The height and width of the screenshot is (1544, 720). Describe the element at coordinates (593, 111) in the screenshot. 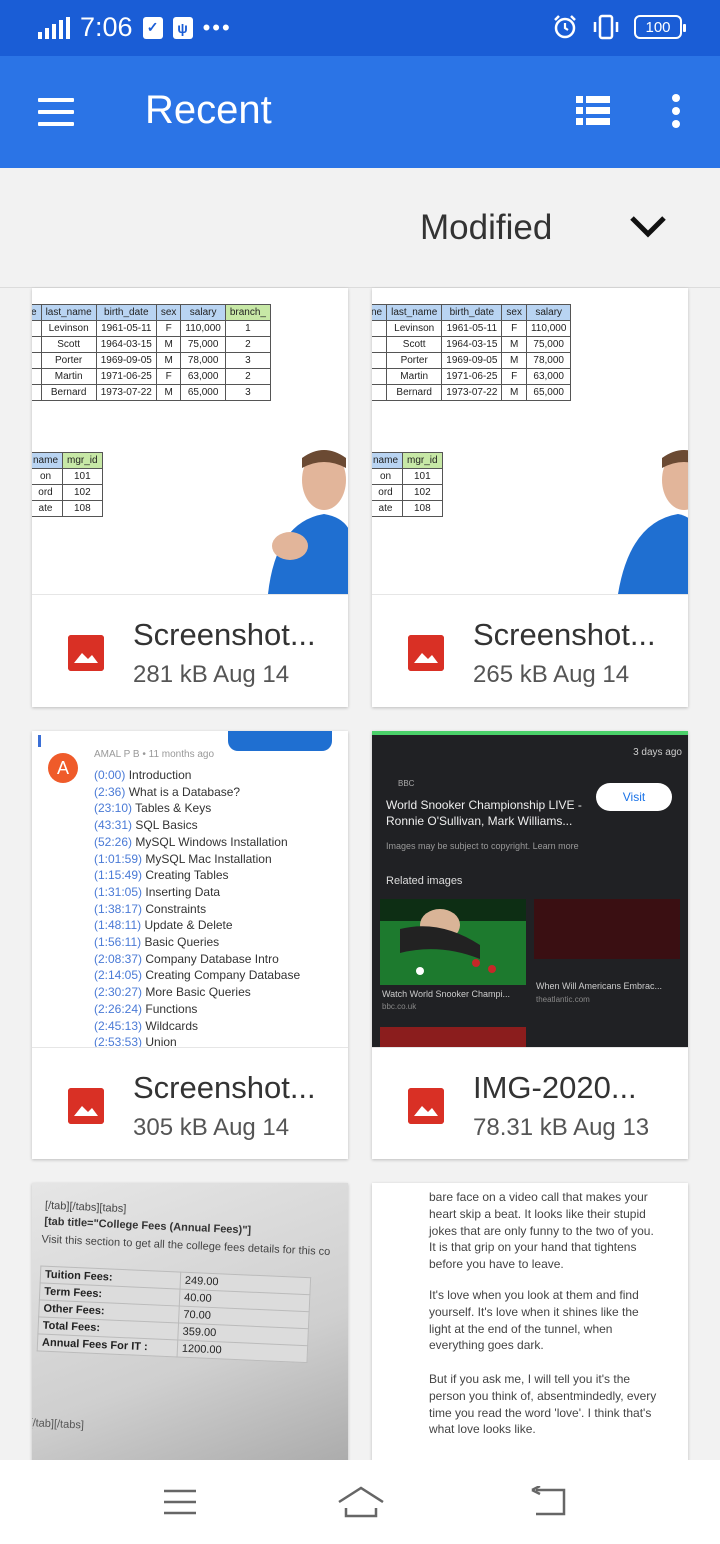

I see `list-view-icon` at that location.